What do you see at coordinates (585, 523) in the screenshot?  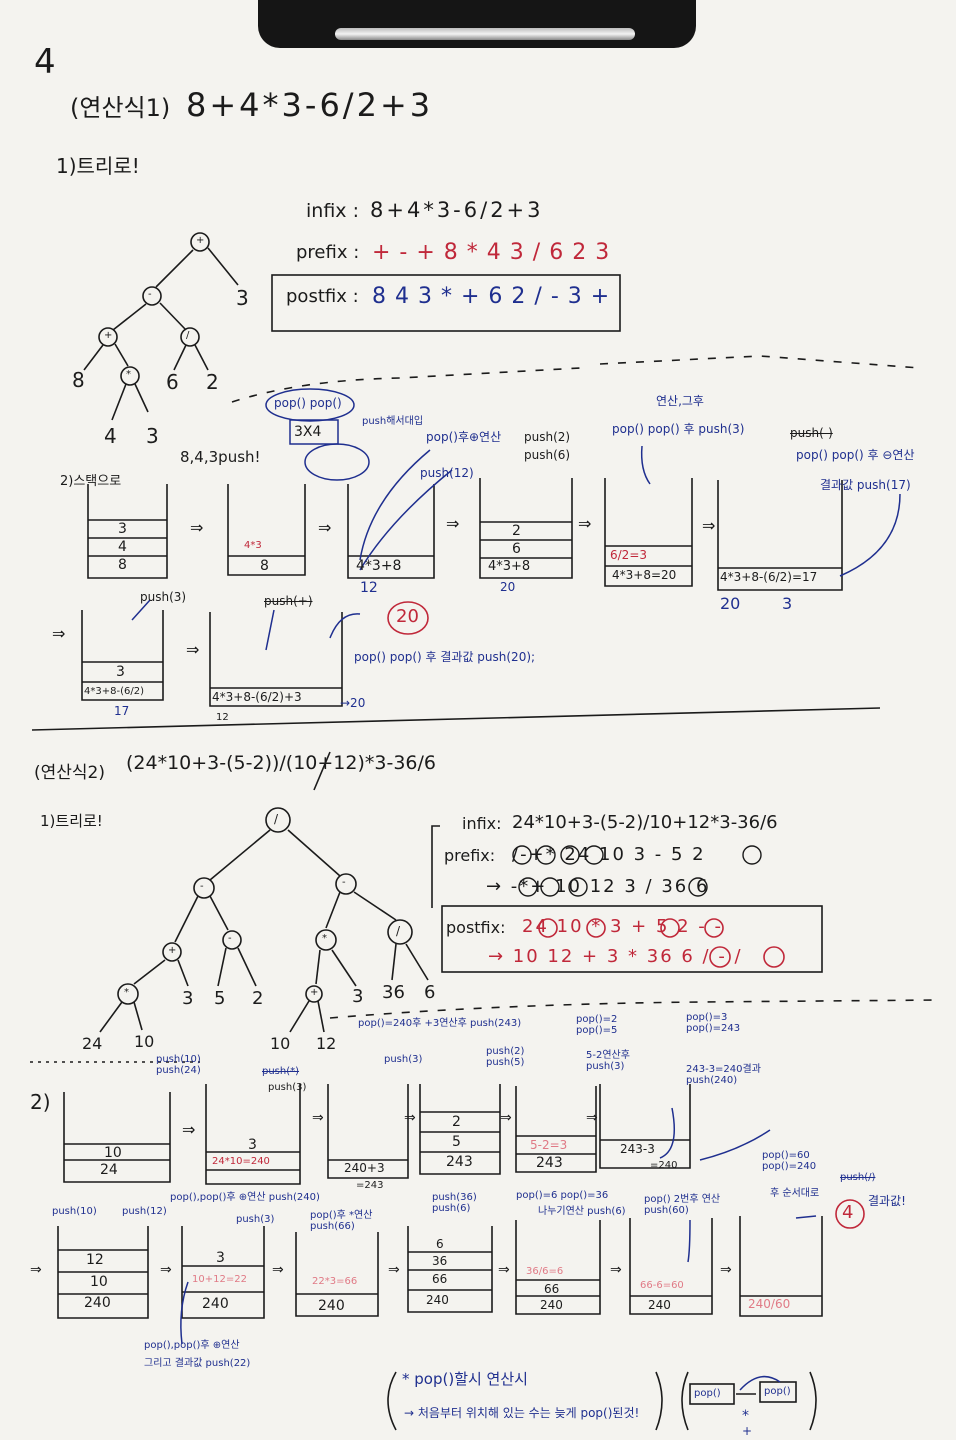 I see `arrow-4: ⇒` at bounding box center [585, 523].